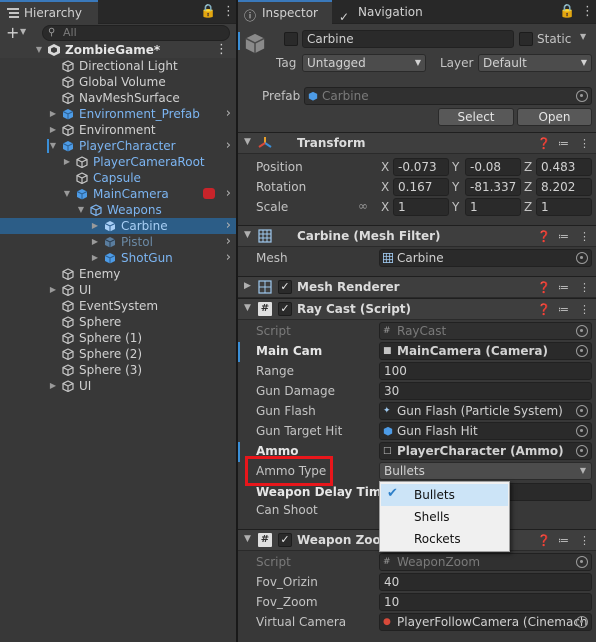 Image resolution: width=596 pixels, height=642 pixels. Describe the element at coordinates (118, 306) in the screenshot. I see `list-item: EventSystem` at that location.